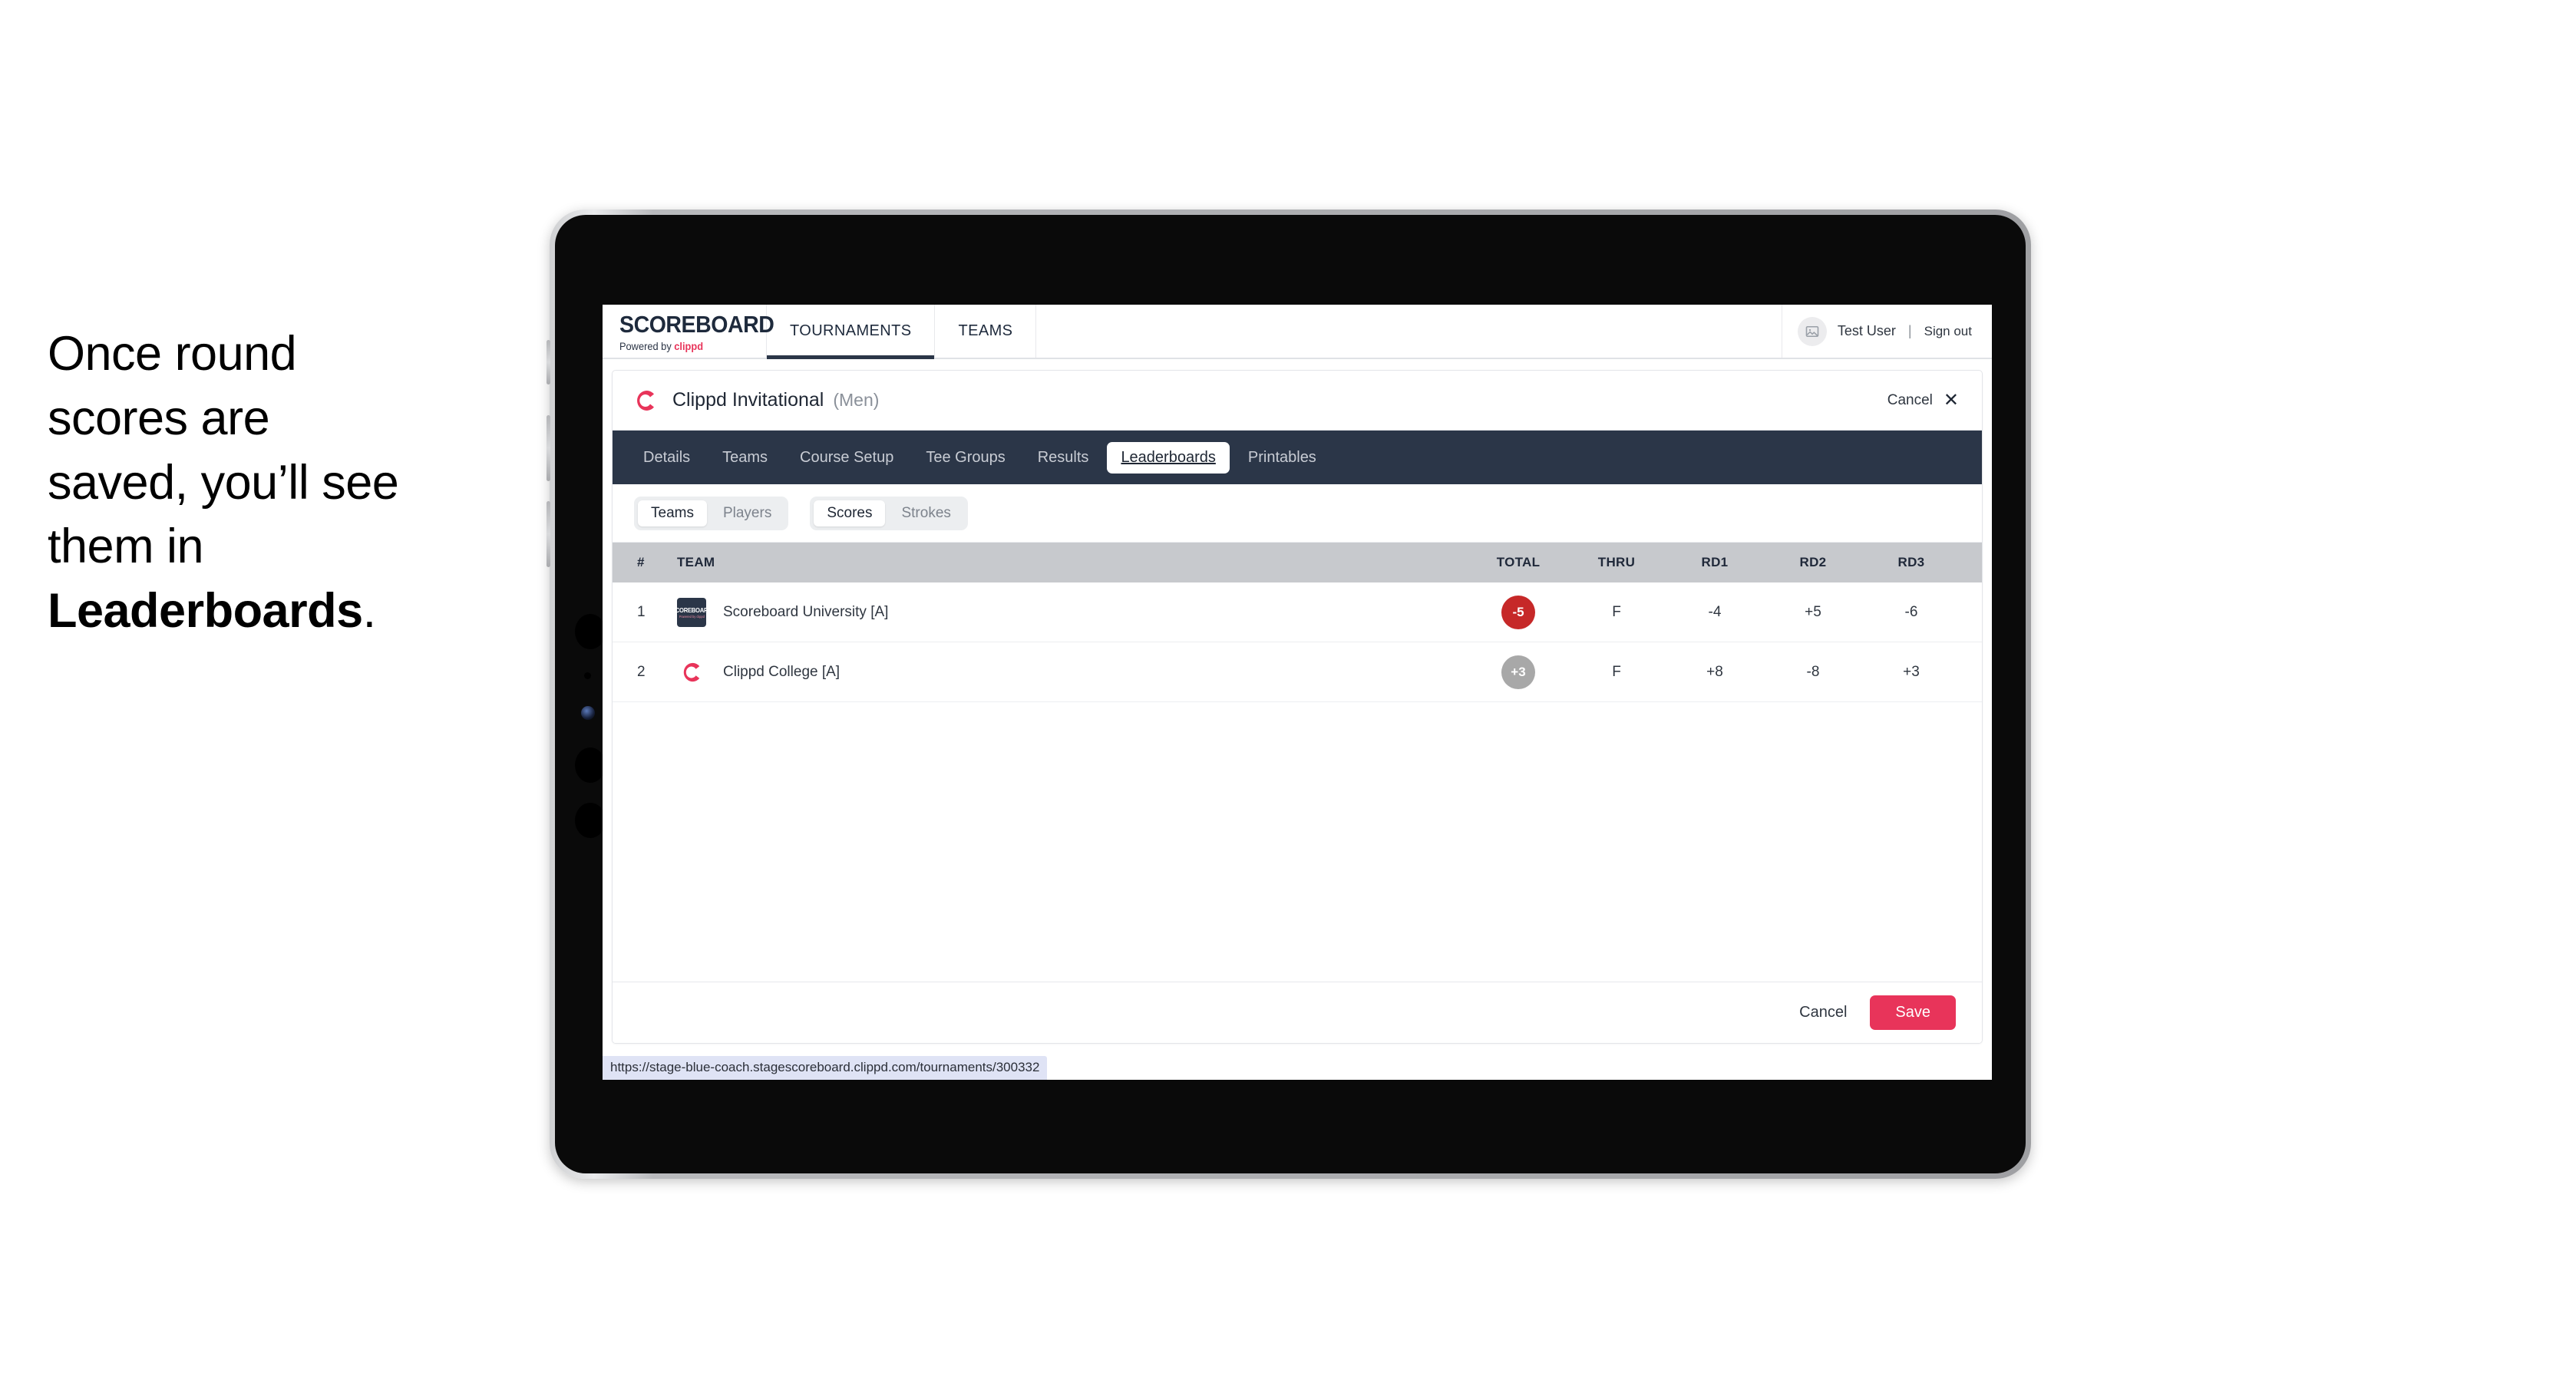 The image size is (2576, 1386). What do you see at coordinates (692, 616) in the screenshot?
I see `team-logo-sub: Powered by clippd` at bounding box center [692, 616].